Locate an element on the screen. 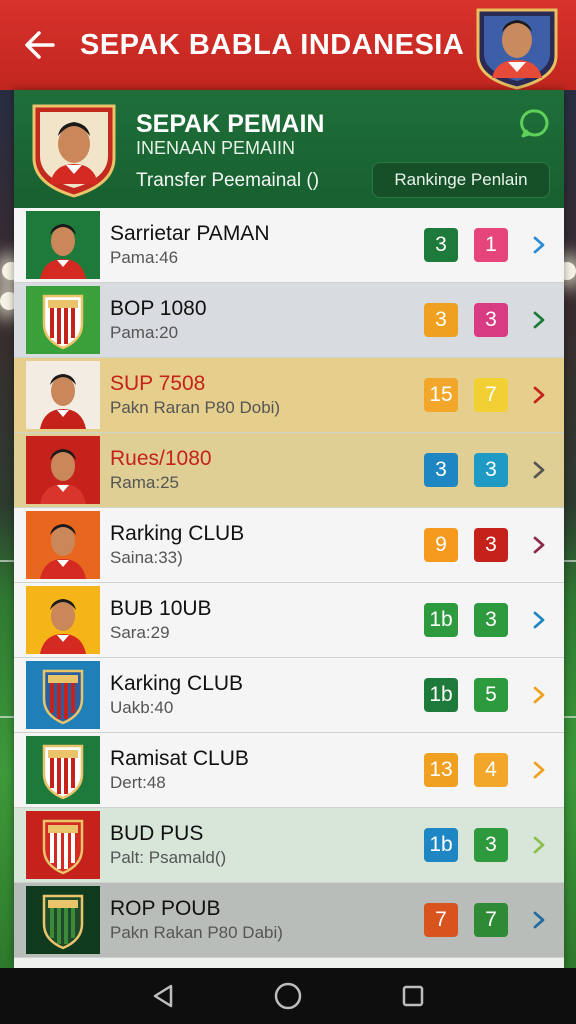 This screenshot has height=1024, width=576. ranking-row: SUP 7508 Pakn Raran P80 Dobi) 15 7 is located at coordinates (289, 395).